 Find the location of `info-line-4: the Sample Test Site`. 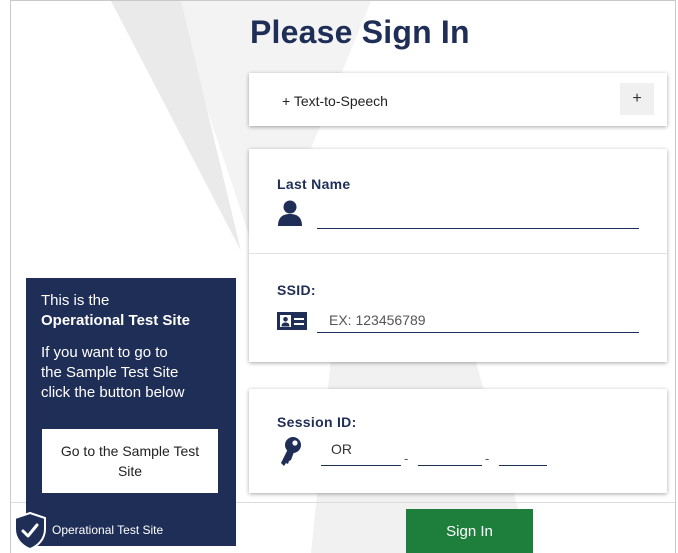

info-line-4: the Sample Test Site is located at coordinates (110, 372).